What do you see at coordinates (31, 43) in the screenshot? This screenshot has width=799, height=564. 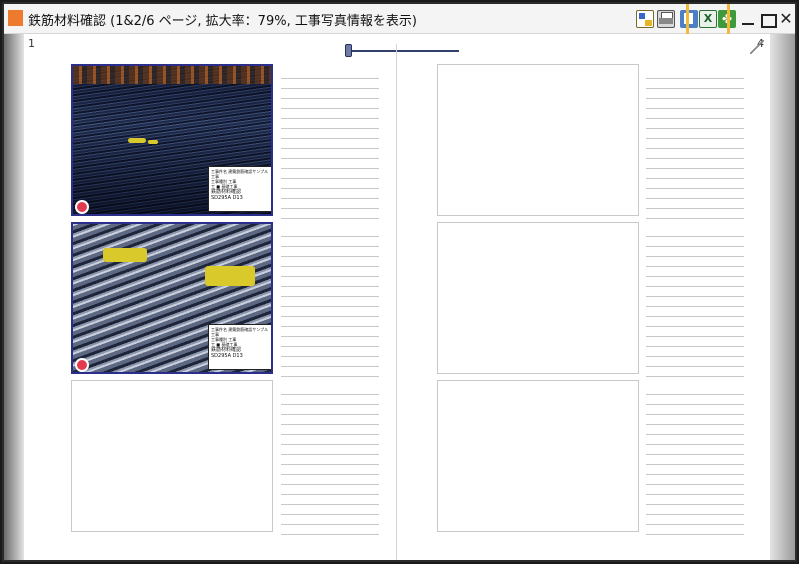 I see `left-page-number: 1` at bounding box center [31, 43].